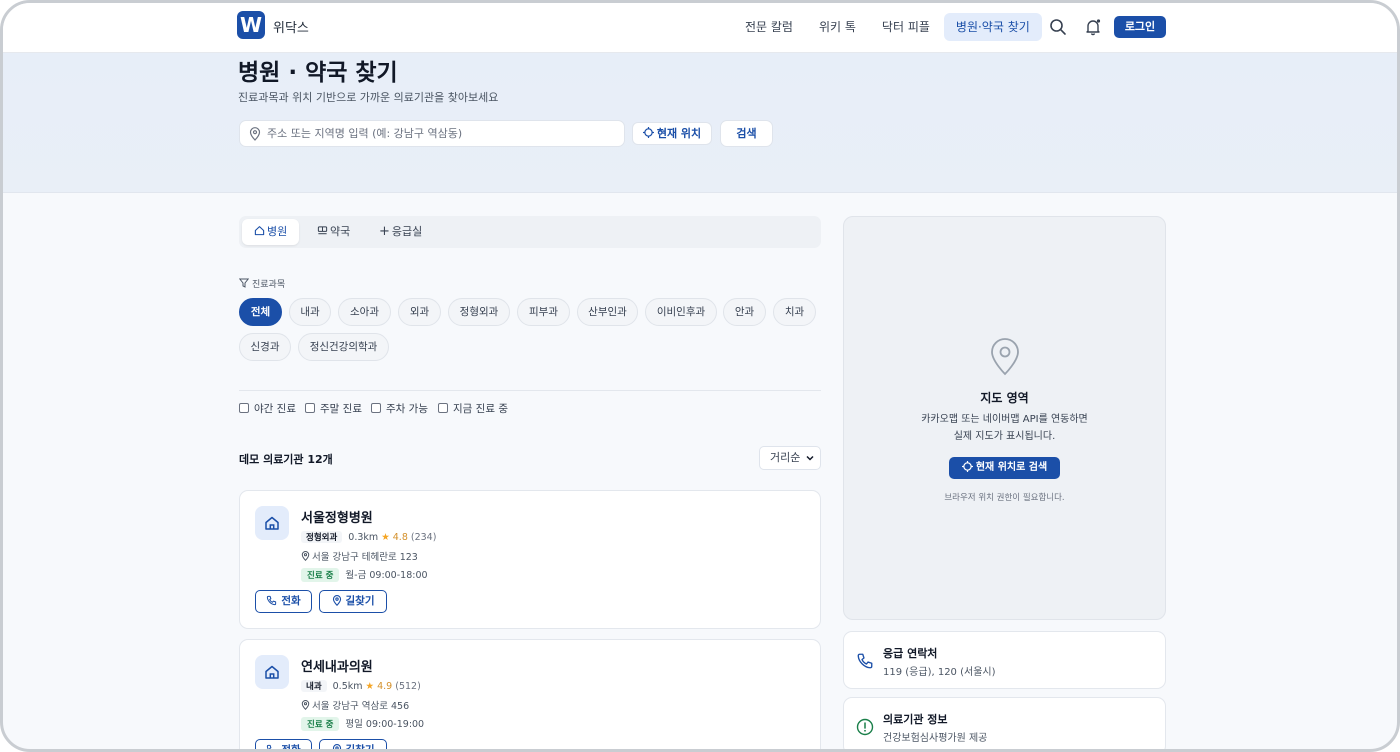 The width and height of the screenshot is (1400, 752). Describe the element at coordinates (310, 312) in the screenshot. I see `chip-internal: 내과` at that location.